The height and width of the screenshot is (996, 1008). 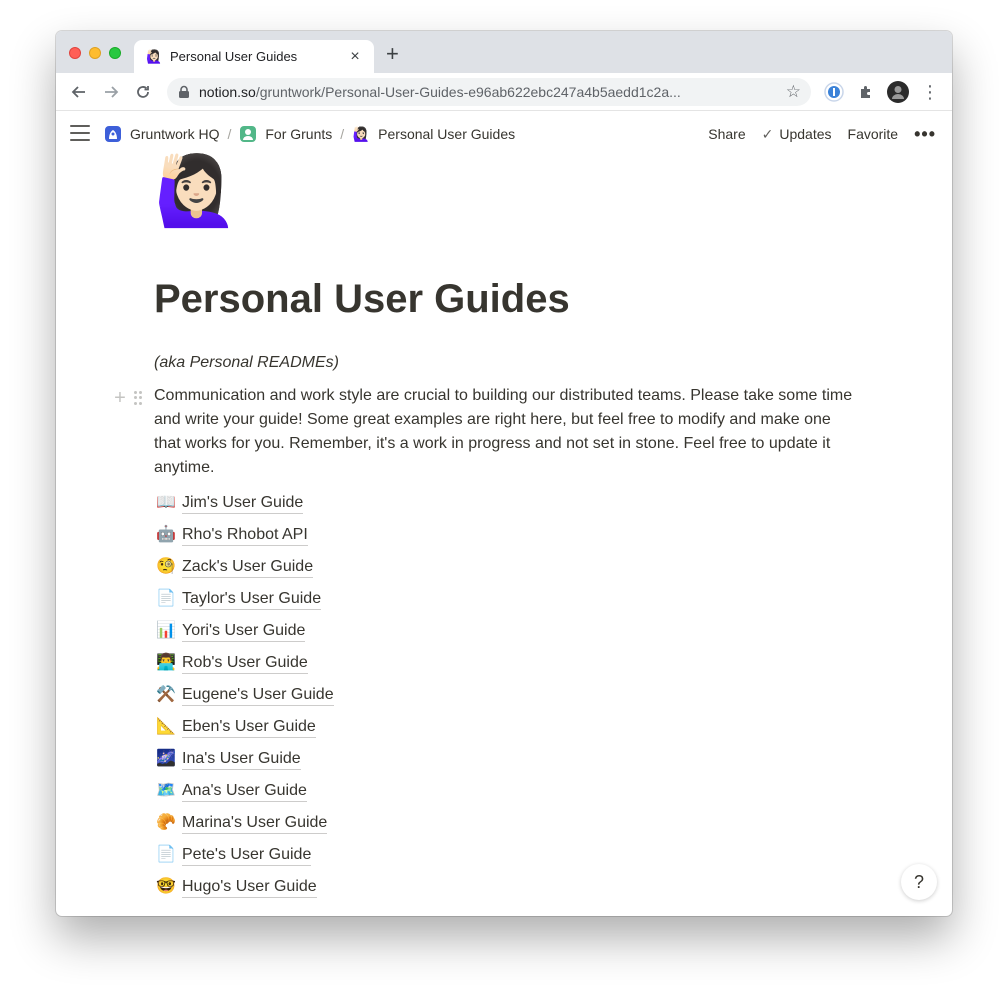 I want to click on guide-link-rho: 🤖 Rho's Rhobot API, so click(x=245, y=535).